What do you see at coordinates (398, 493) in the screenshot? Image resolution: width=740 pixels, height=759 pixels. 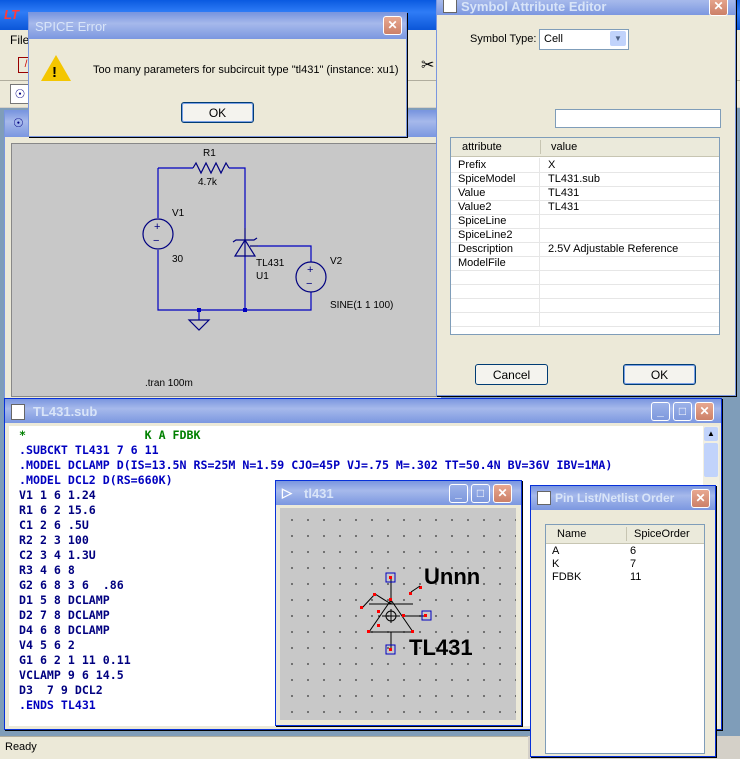 I see `symbol-titlebar: ▷ tl431 _ □ ✕` at bounding box center [398, 493].